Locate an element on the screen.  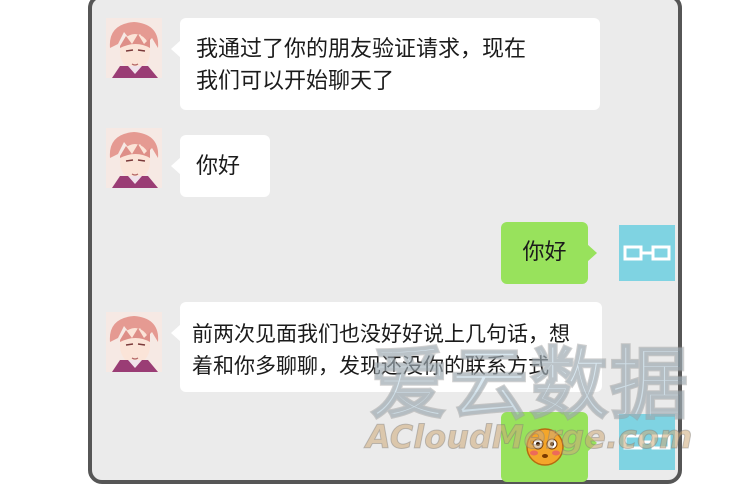
outgoing-message: 你好 is located at coordinates (549, 253).